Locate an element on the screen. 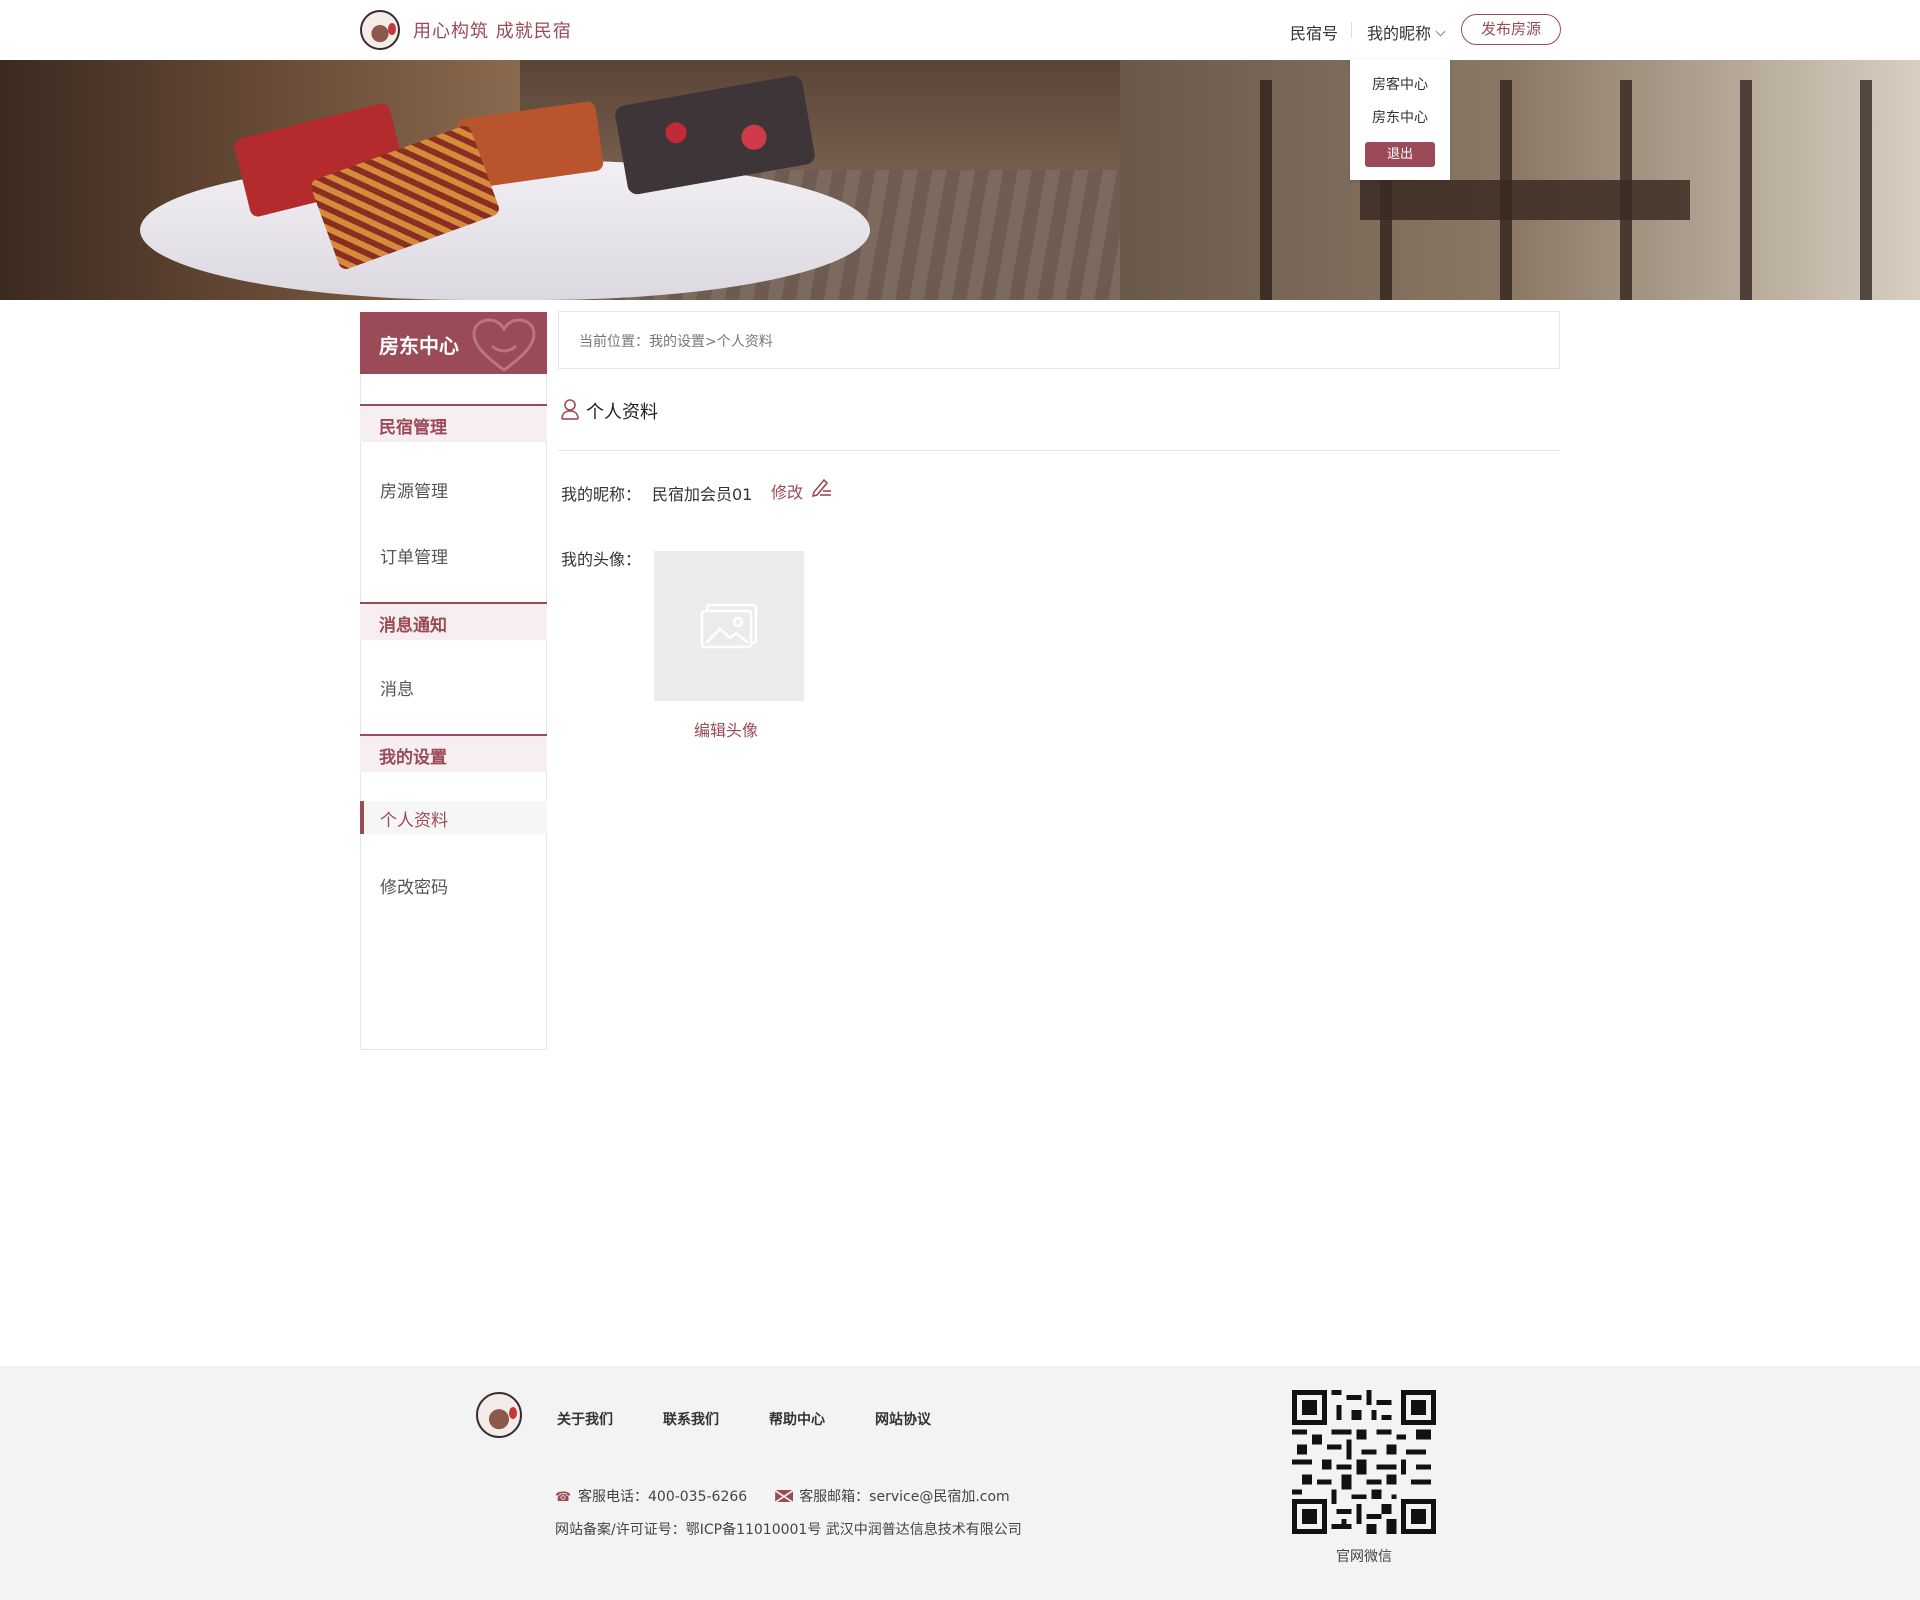 The height and width of the screenshot is (1600, 1920). sidebar-group-label: 消息通知 is located at coordinates (413, 626).